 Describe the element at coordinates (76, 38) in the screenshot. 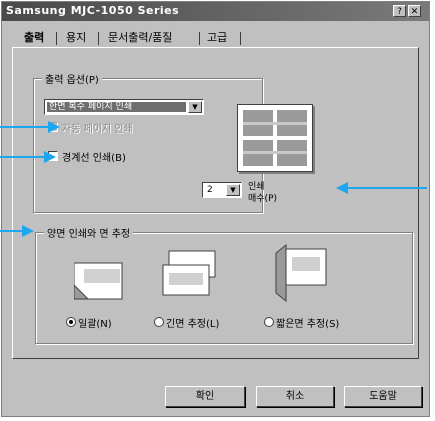

I see `tab-paper: 용지` at that location.